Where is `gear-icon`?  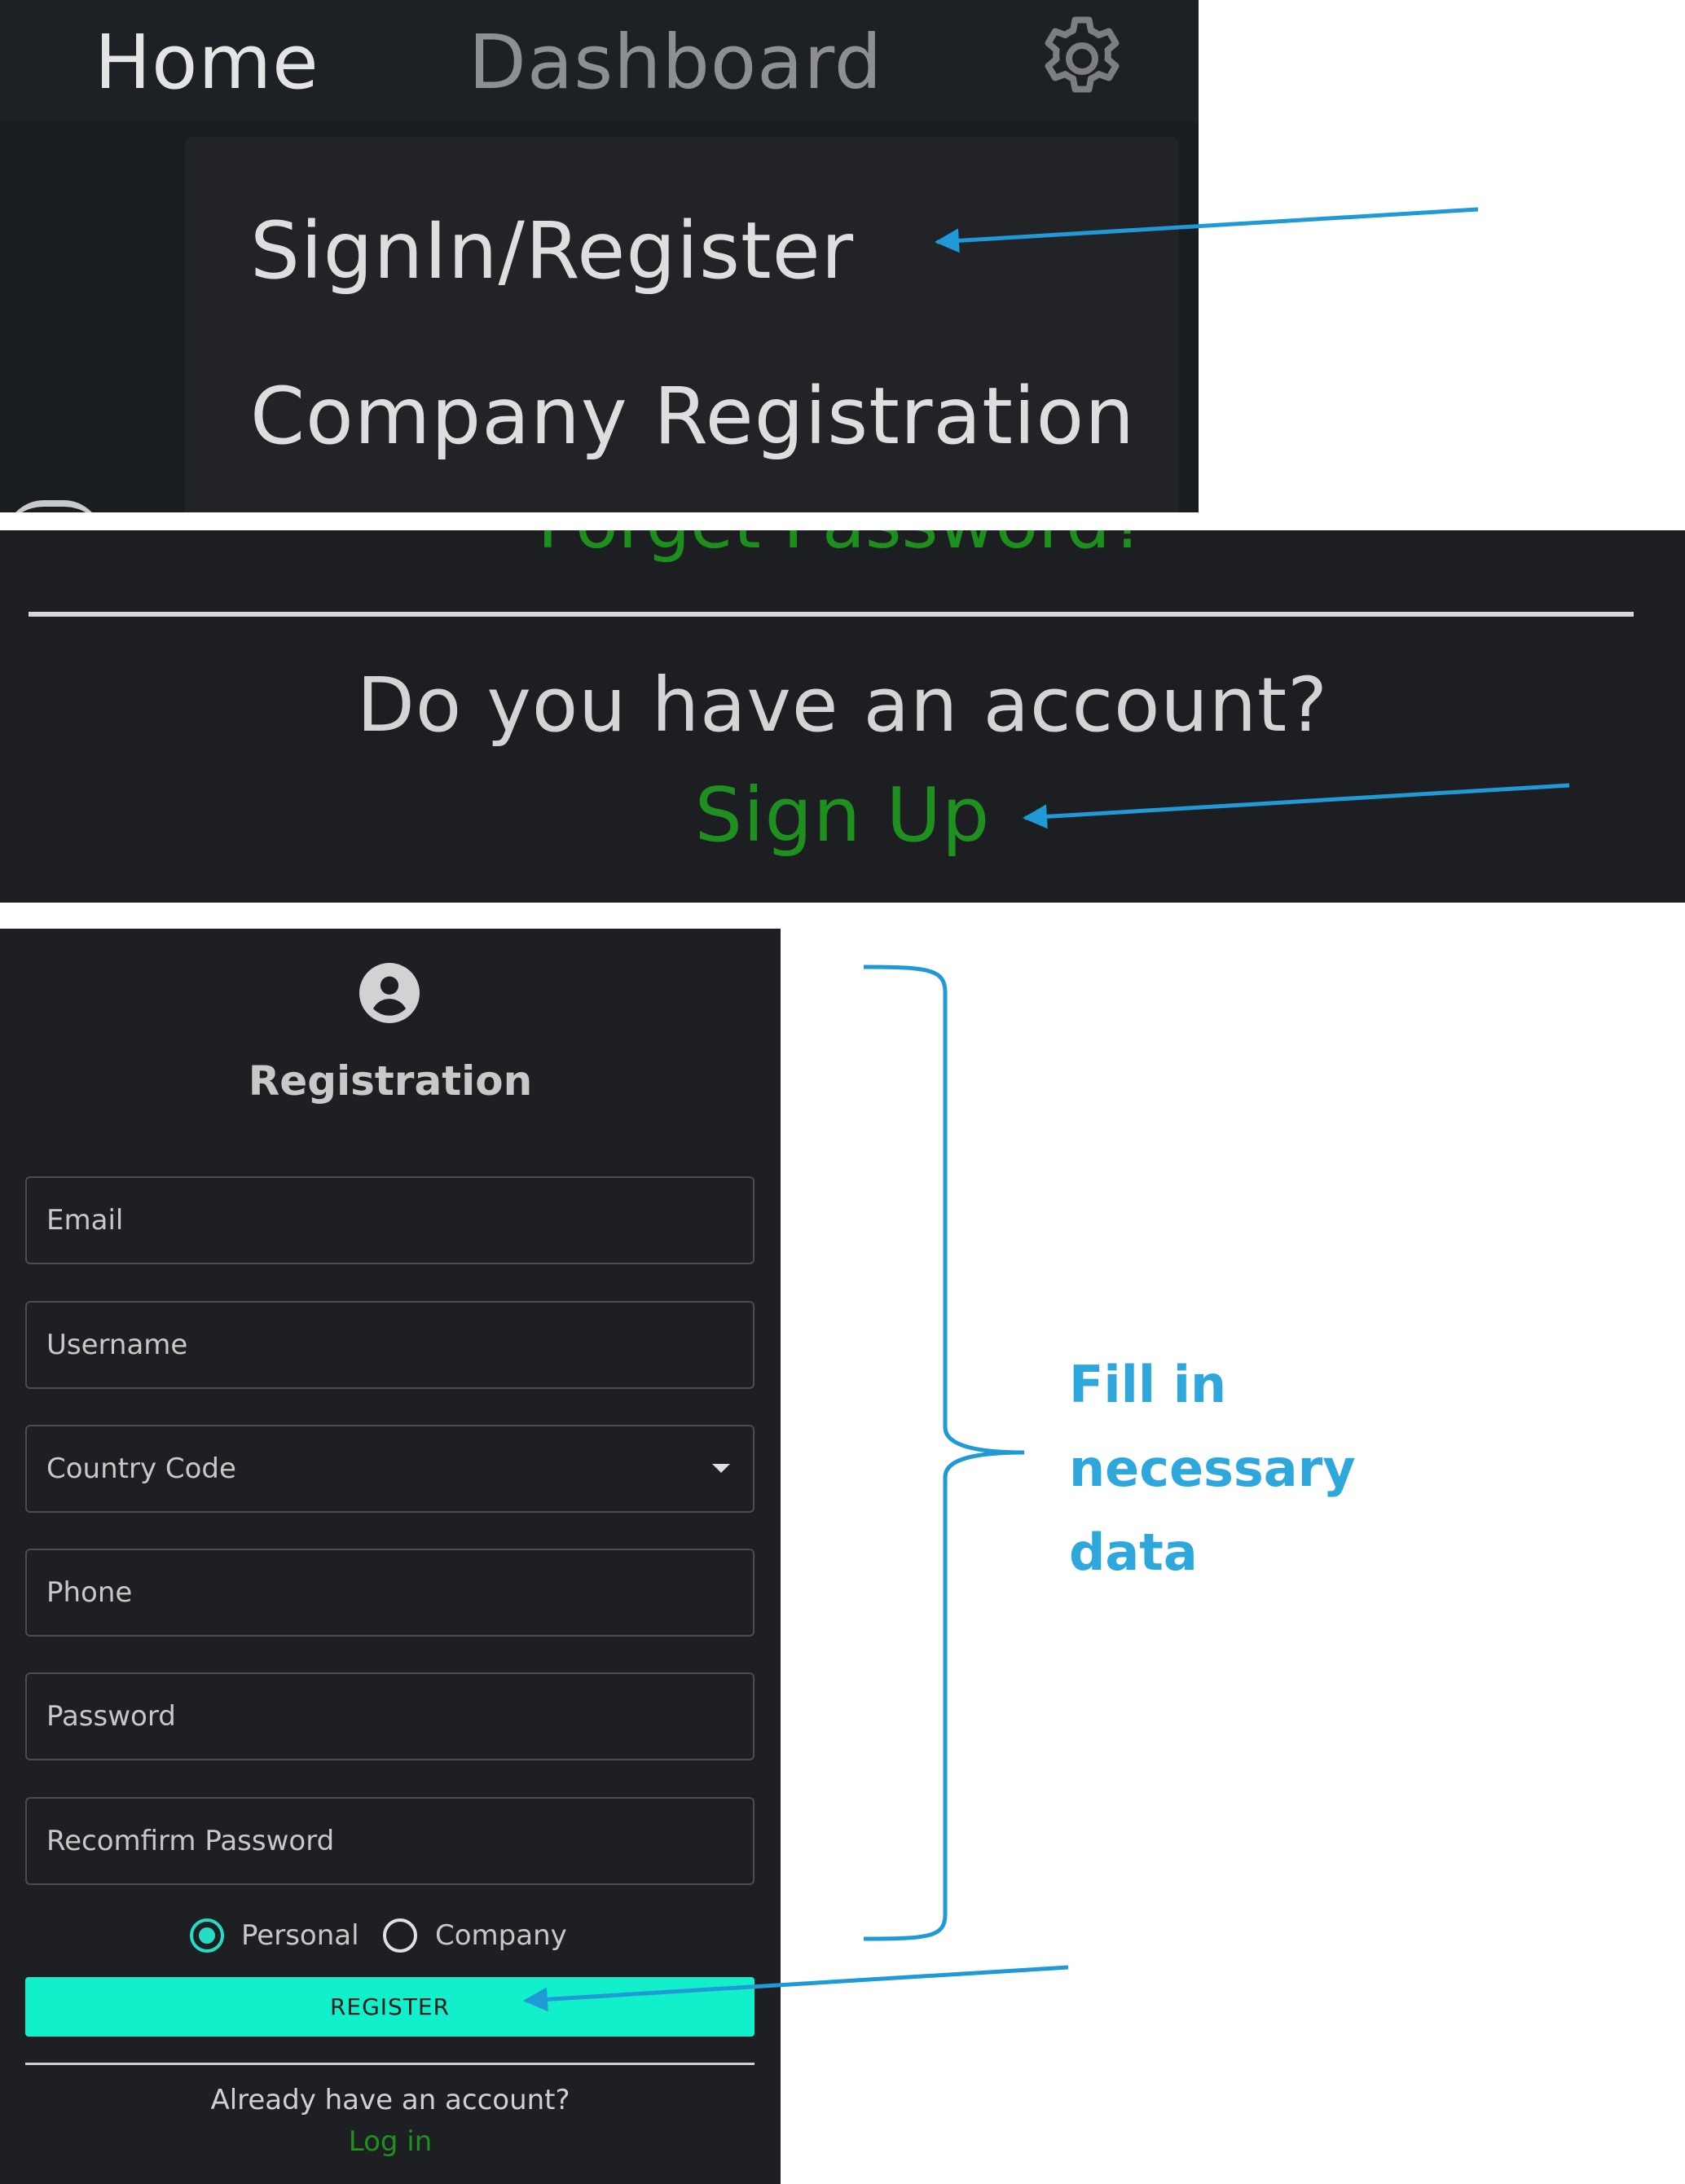 gear-icon is located at coordinates (1082, 59).